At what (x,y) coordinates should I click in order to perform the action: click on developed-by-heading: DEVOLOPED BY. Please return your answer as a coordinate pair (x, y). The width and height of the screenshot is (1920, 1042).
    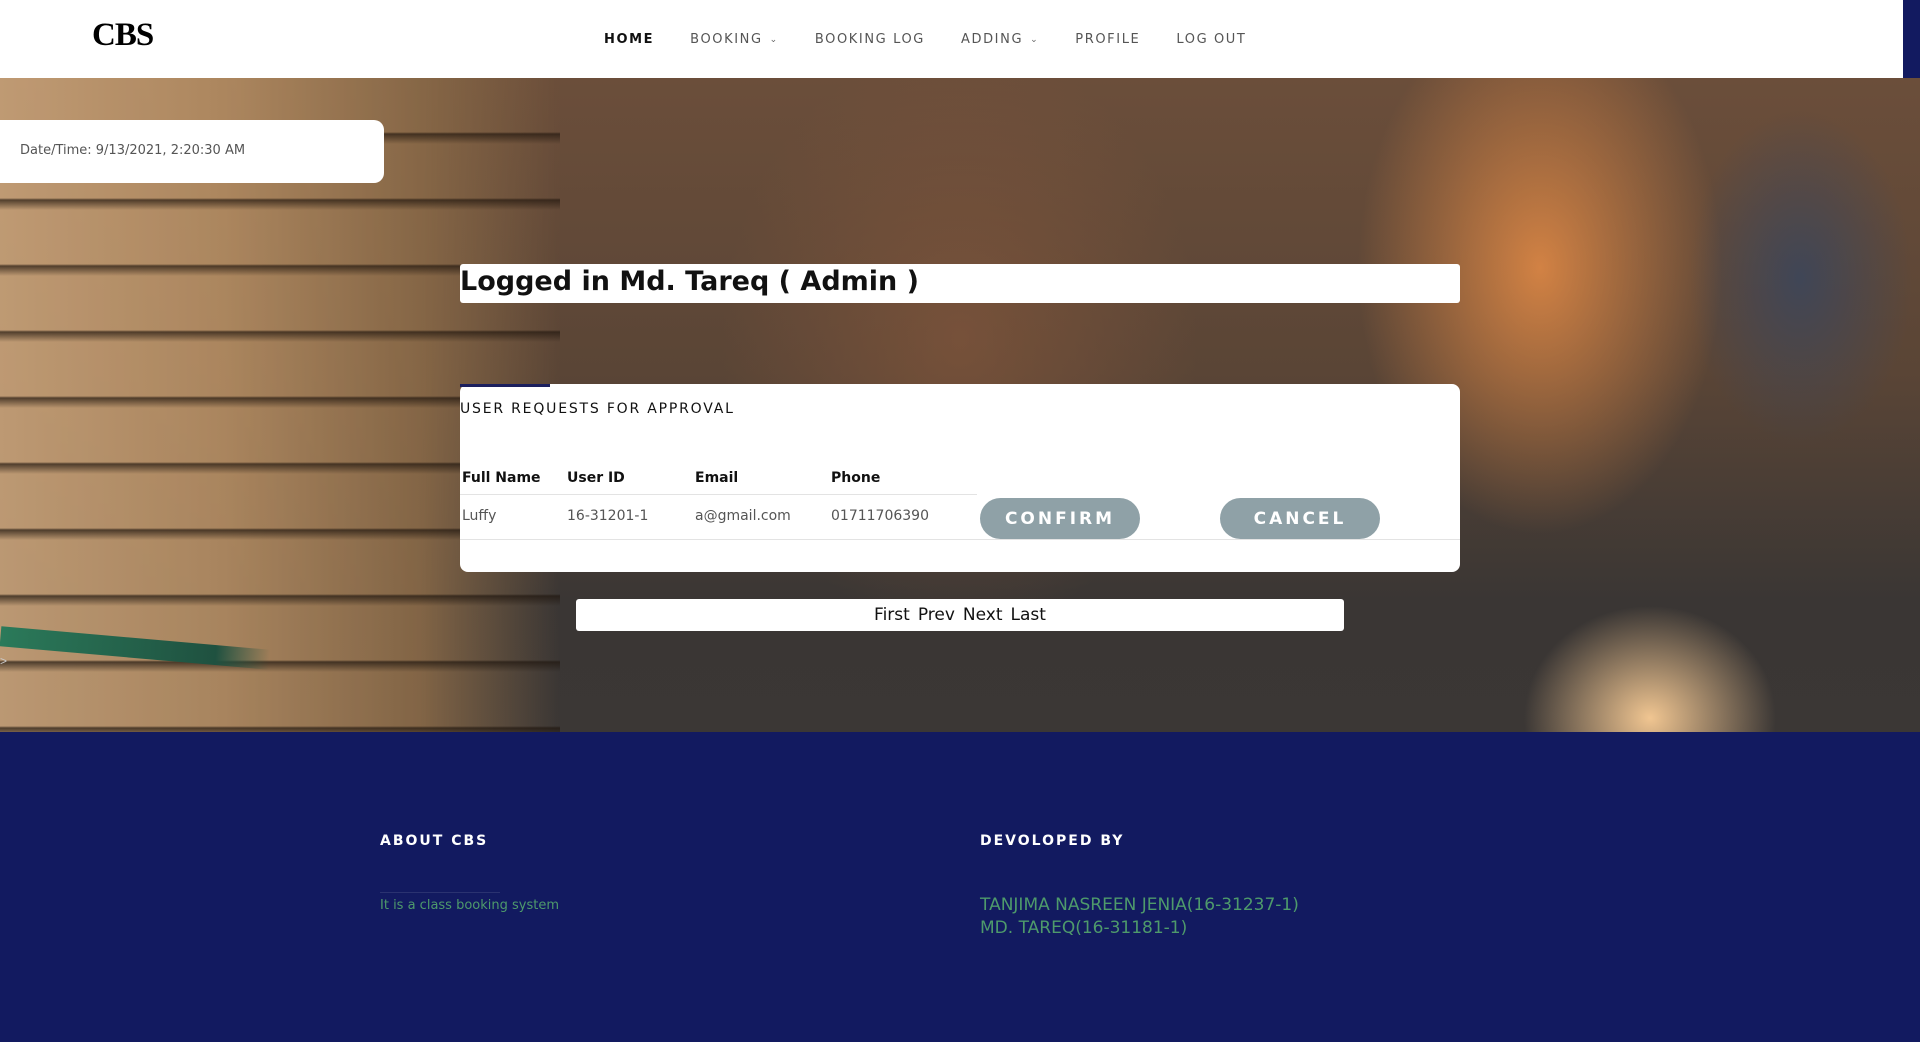
    Looking at the image, I should click on (1052, 841).